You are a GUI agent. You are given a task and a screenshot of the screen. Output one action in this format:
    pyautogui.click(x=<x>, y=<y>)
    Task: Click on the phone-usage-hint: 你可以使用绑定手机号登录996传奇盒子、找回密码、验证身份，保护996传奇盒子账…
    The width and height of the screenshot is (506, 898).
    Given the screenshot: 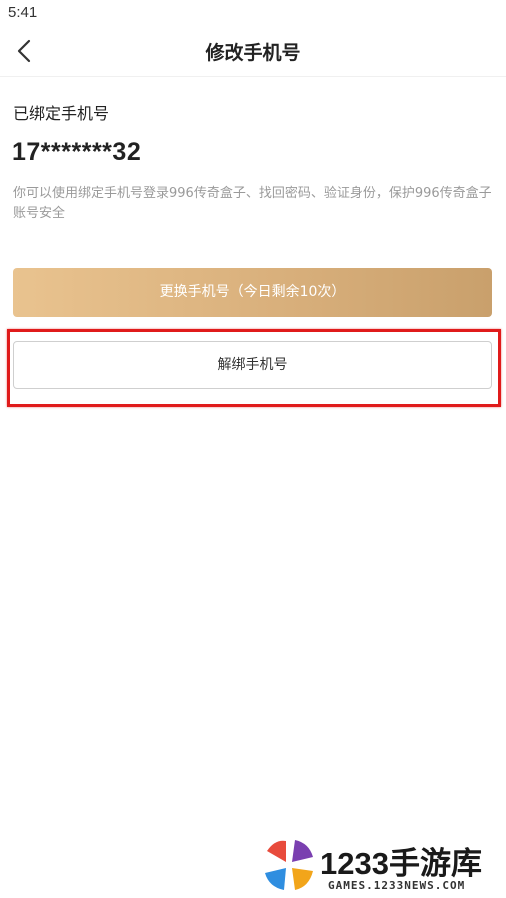 What is the action you would take?
    pyautogui.click(x=252, y=203)
    